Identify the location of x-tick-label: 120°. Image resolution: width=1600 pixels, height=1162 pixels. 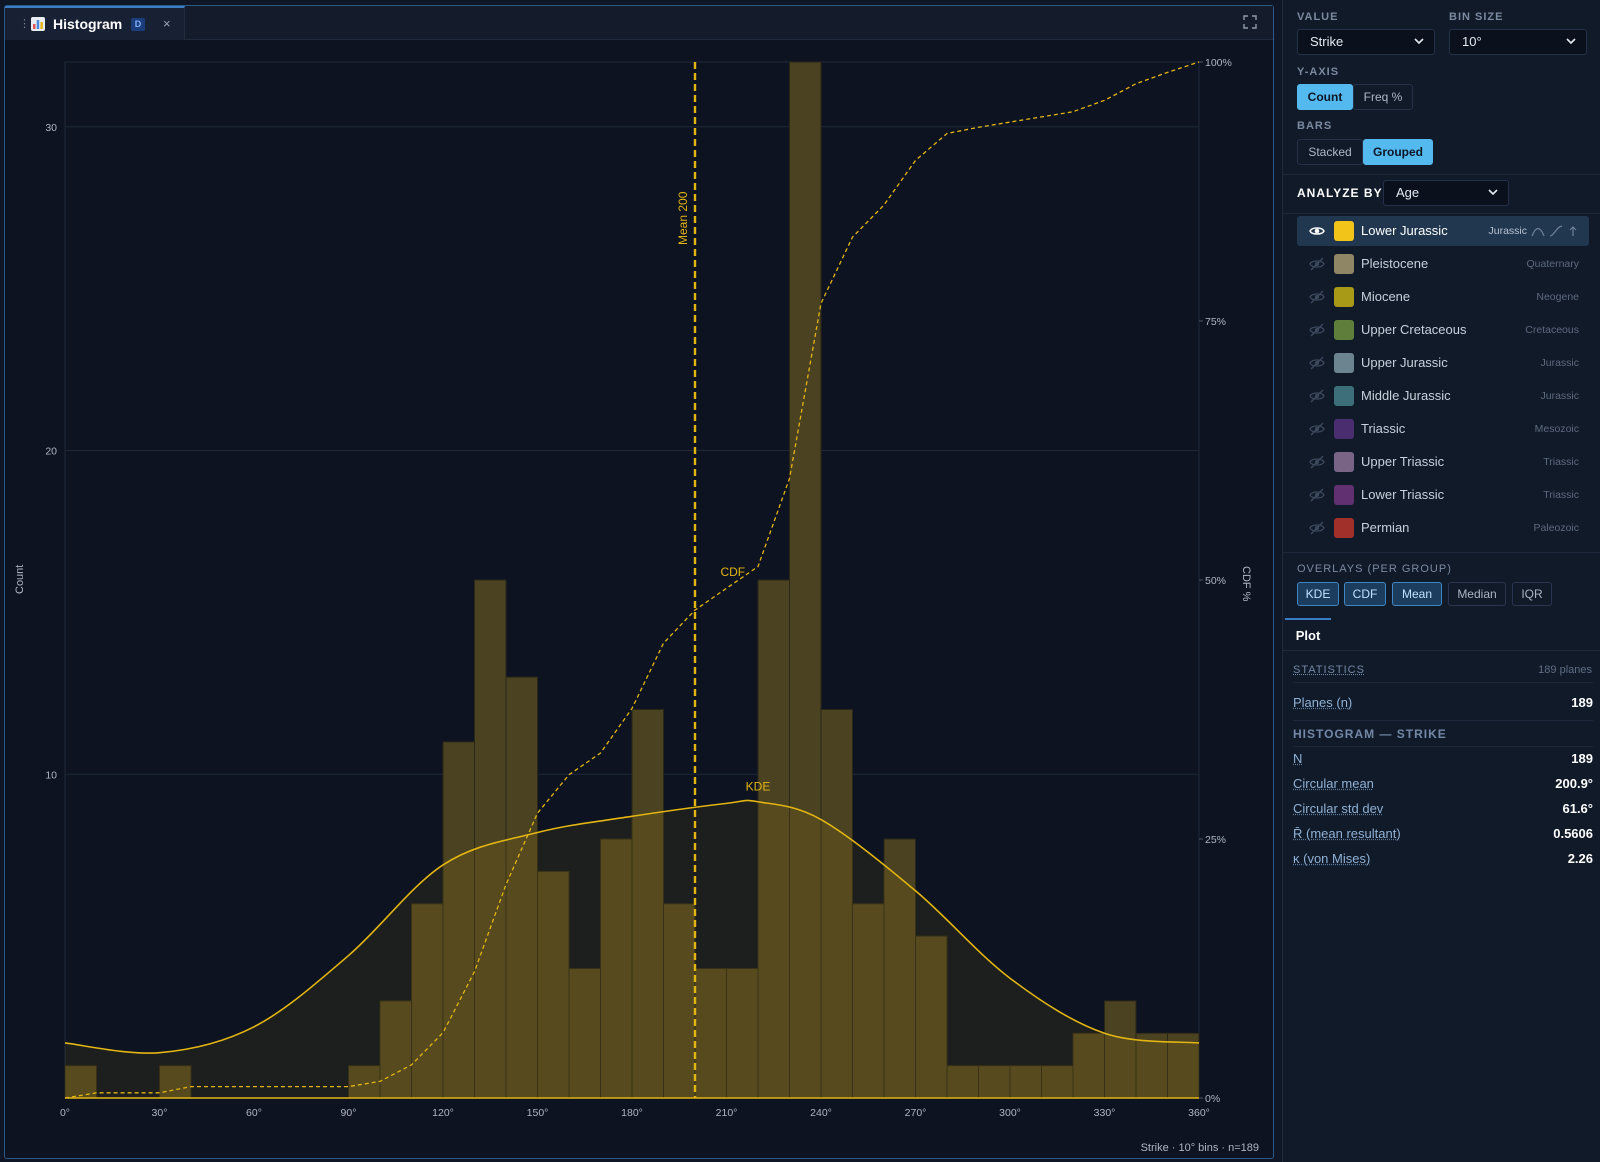
(443, 1113).